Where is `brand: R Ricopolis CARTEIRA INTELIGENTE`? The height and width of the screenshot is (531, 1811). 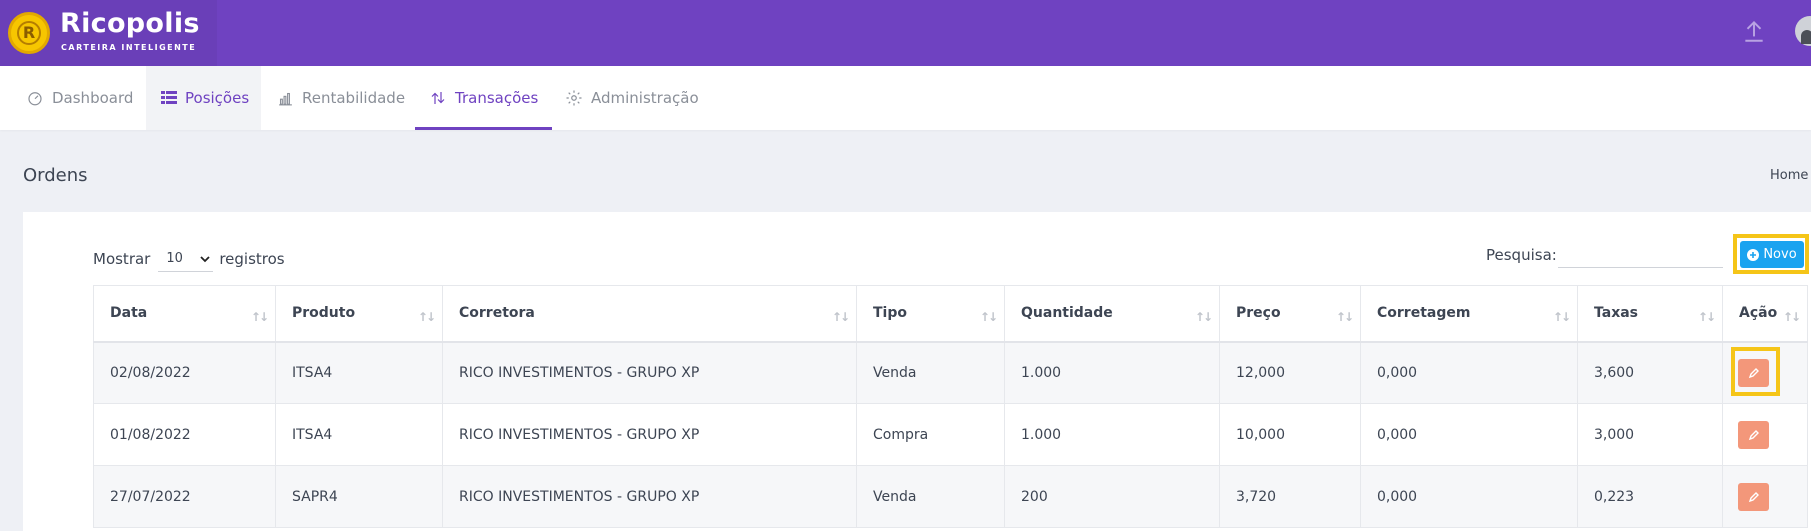
brand: R Ricopolis CARTEIRA INTELIGENTE is located at coordinates (108, 33).